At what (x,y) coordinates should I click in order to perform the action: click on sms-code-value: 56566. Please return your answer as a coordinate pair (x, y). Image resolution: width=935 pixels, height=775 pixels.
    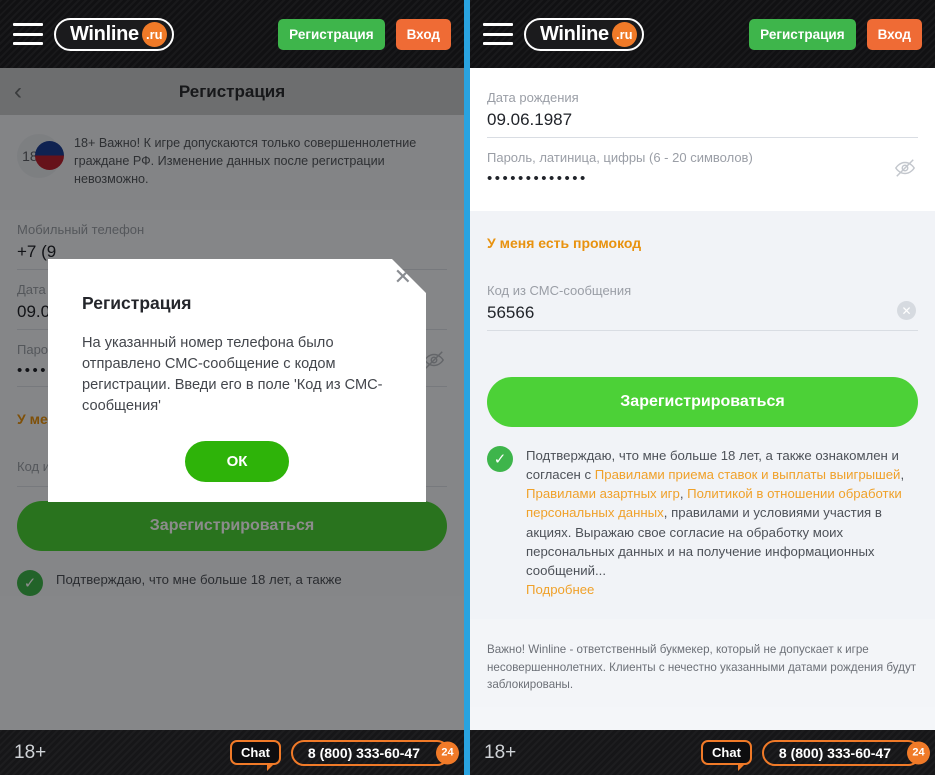
    Looking at the image, I should click on (511, 312).